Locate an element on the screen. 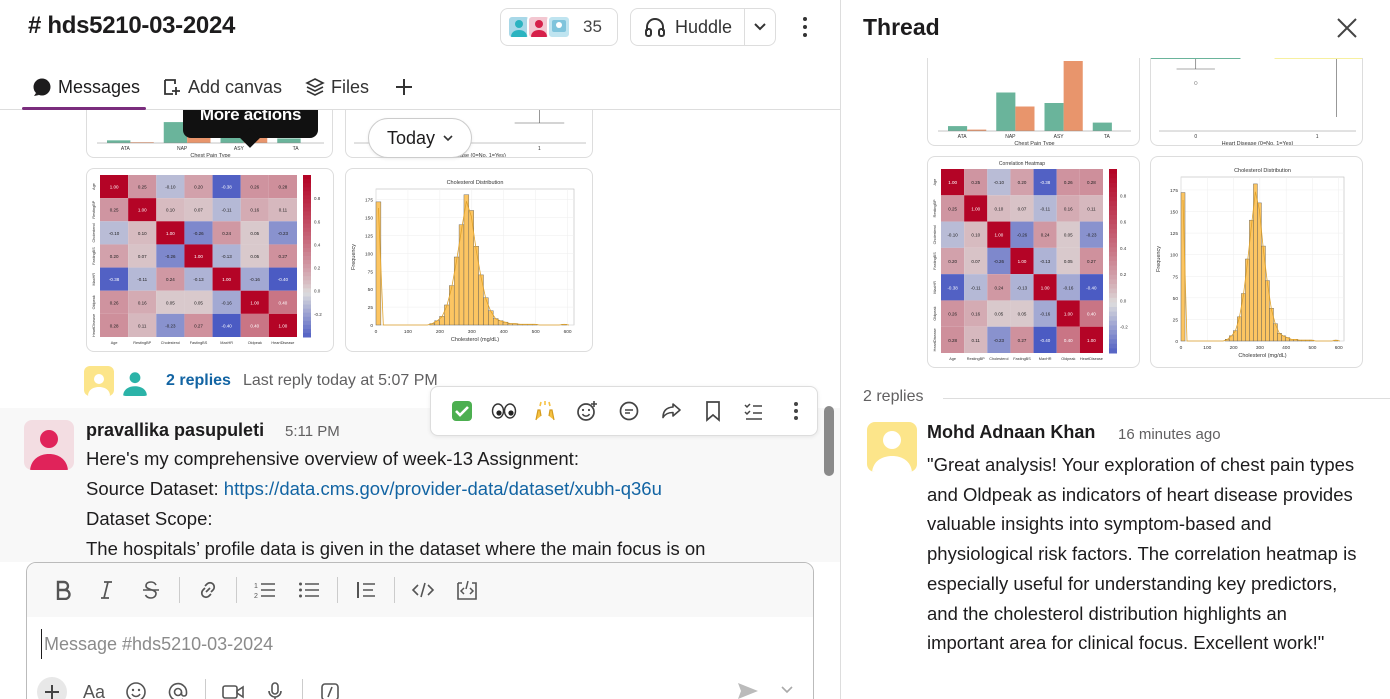 Image resolution: width=1390 pixels, height=699 pixels. send-button is located at coordinates (748, 690).